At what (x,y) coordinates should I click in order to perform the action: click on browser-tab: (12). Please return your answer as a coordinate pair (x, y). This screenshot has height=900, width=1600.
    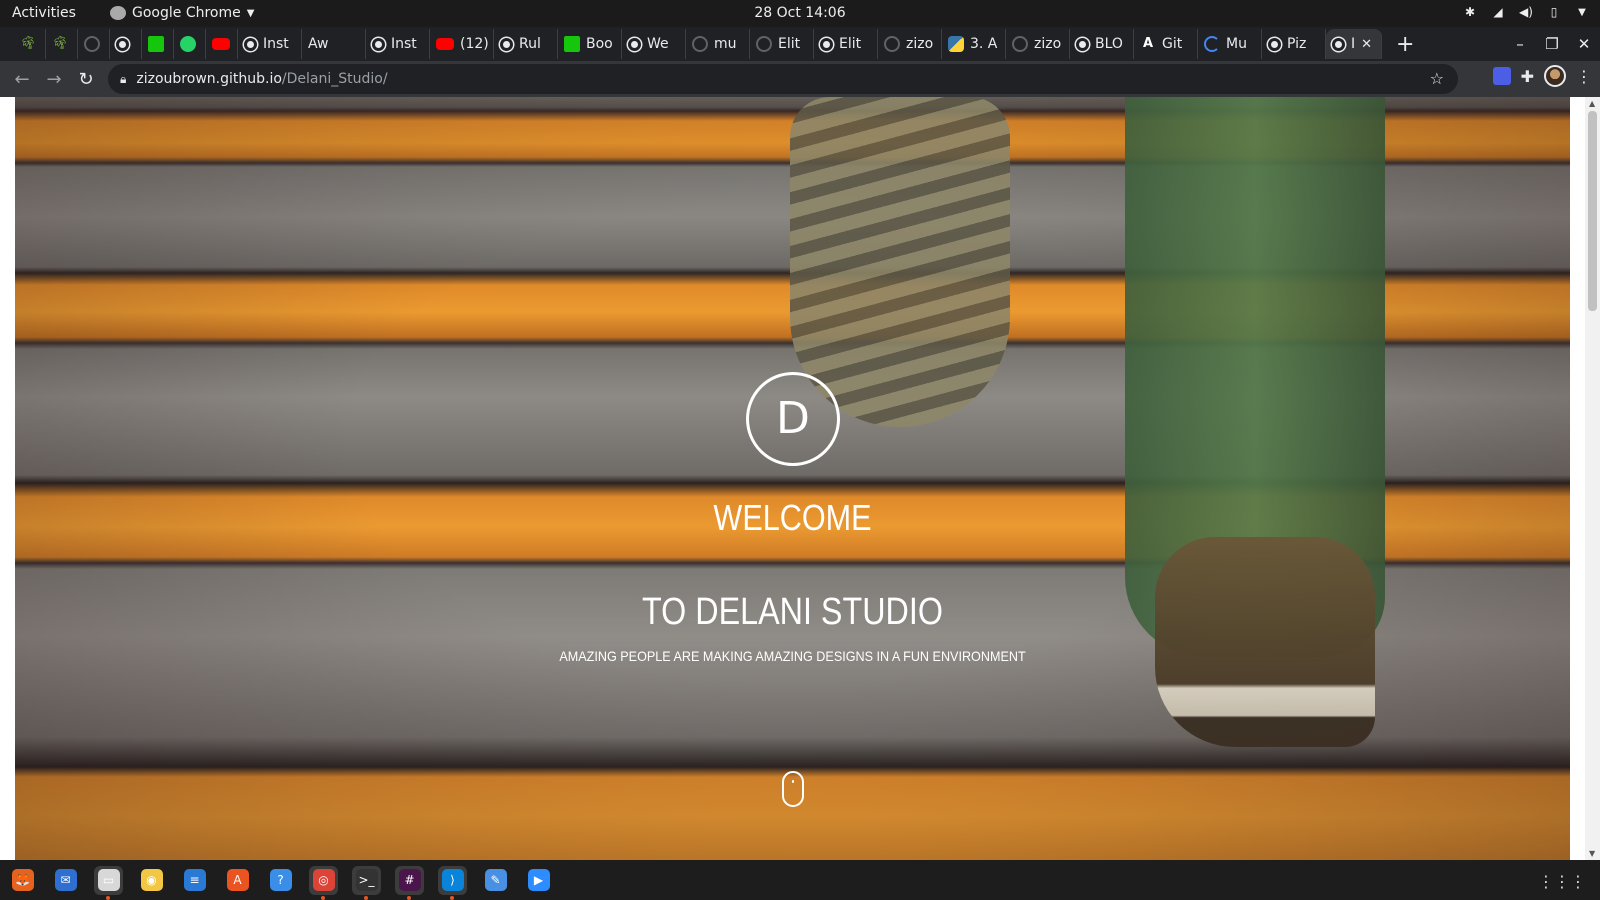
    Looking at the image, I should click on (462, 44).